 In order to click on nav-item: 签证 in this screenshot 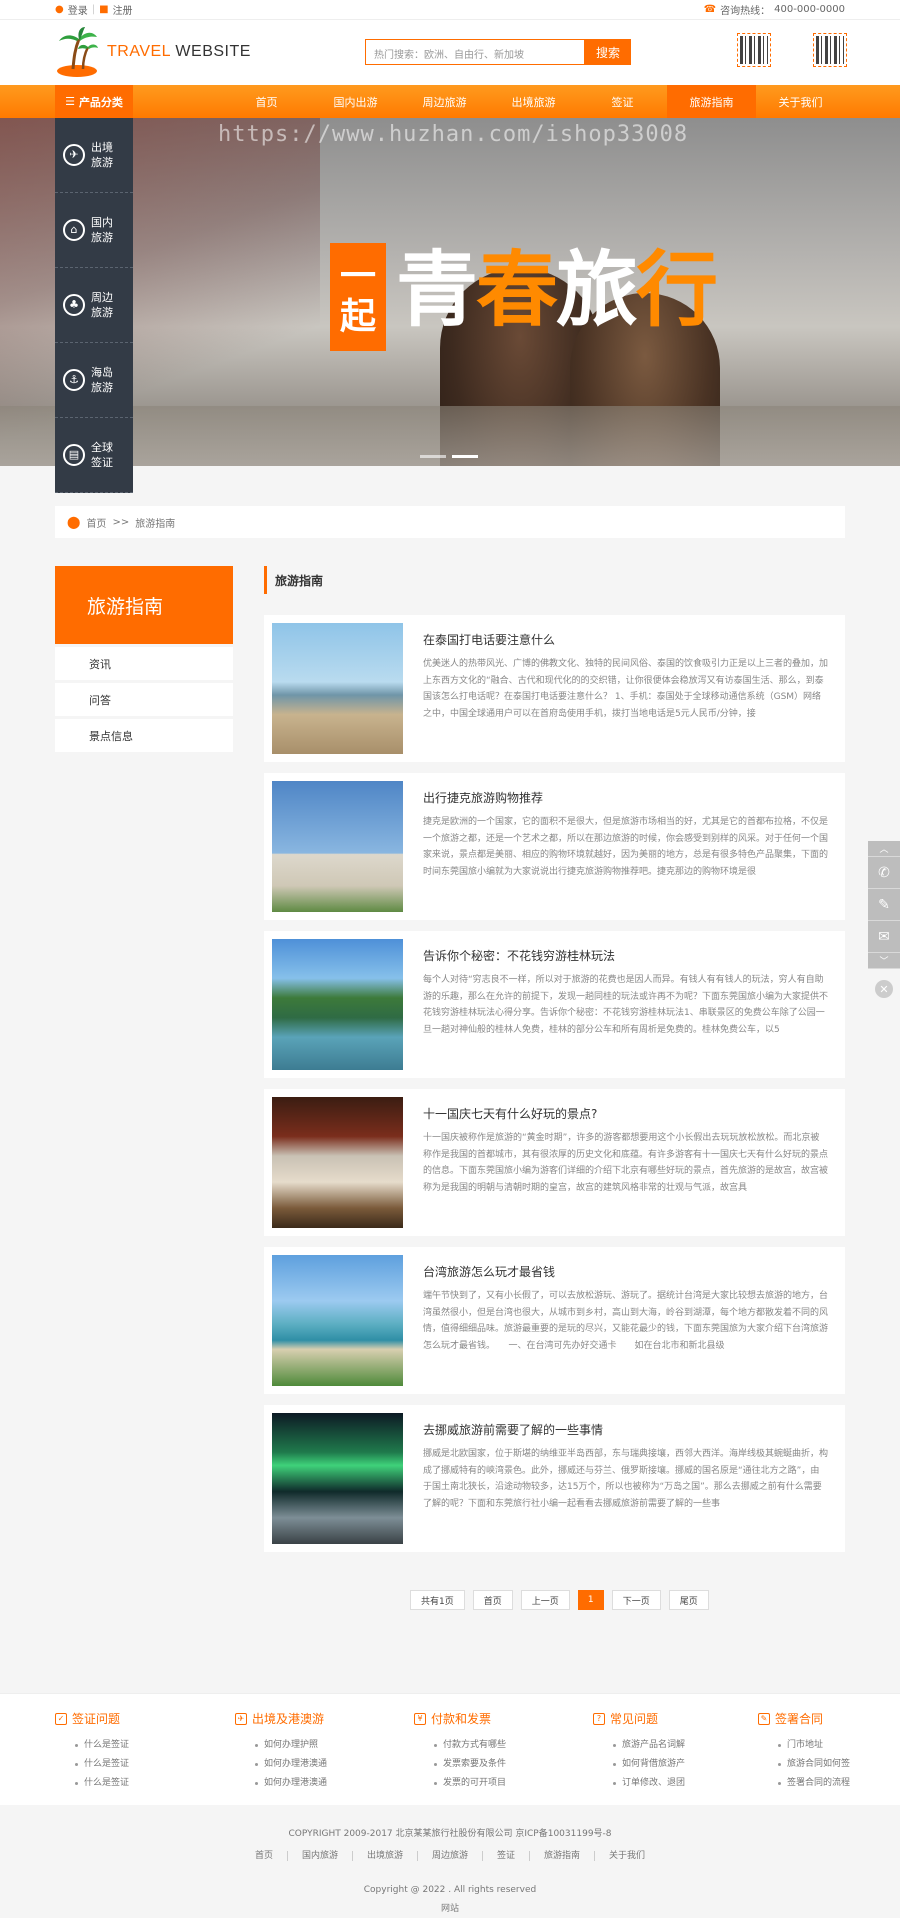, I will do `click(622, 101)`.